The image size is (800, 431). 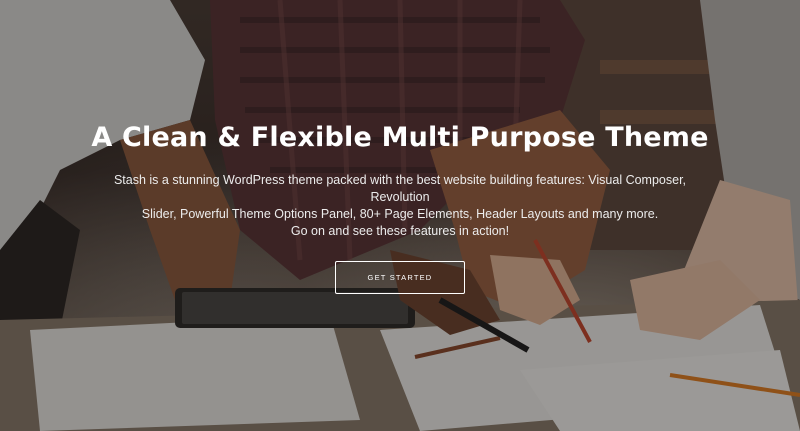 What do you see at coordinates (400, 137) in the screenshot?
I see `hero-headline: A Clean & Flexible Multi Purpose Theme` at bounding box center [400, 137].